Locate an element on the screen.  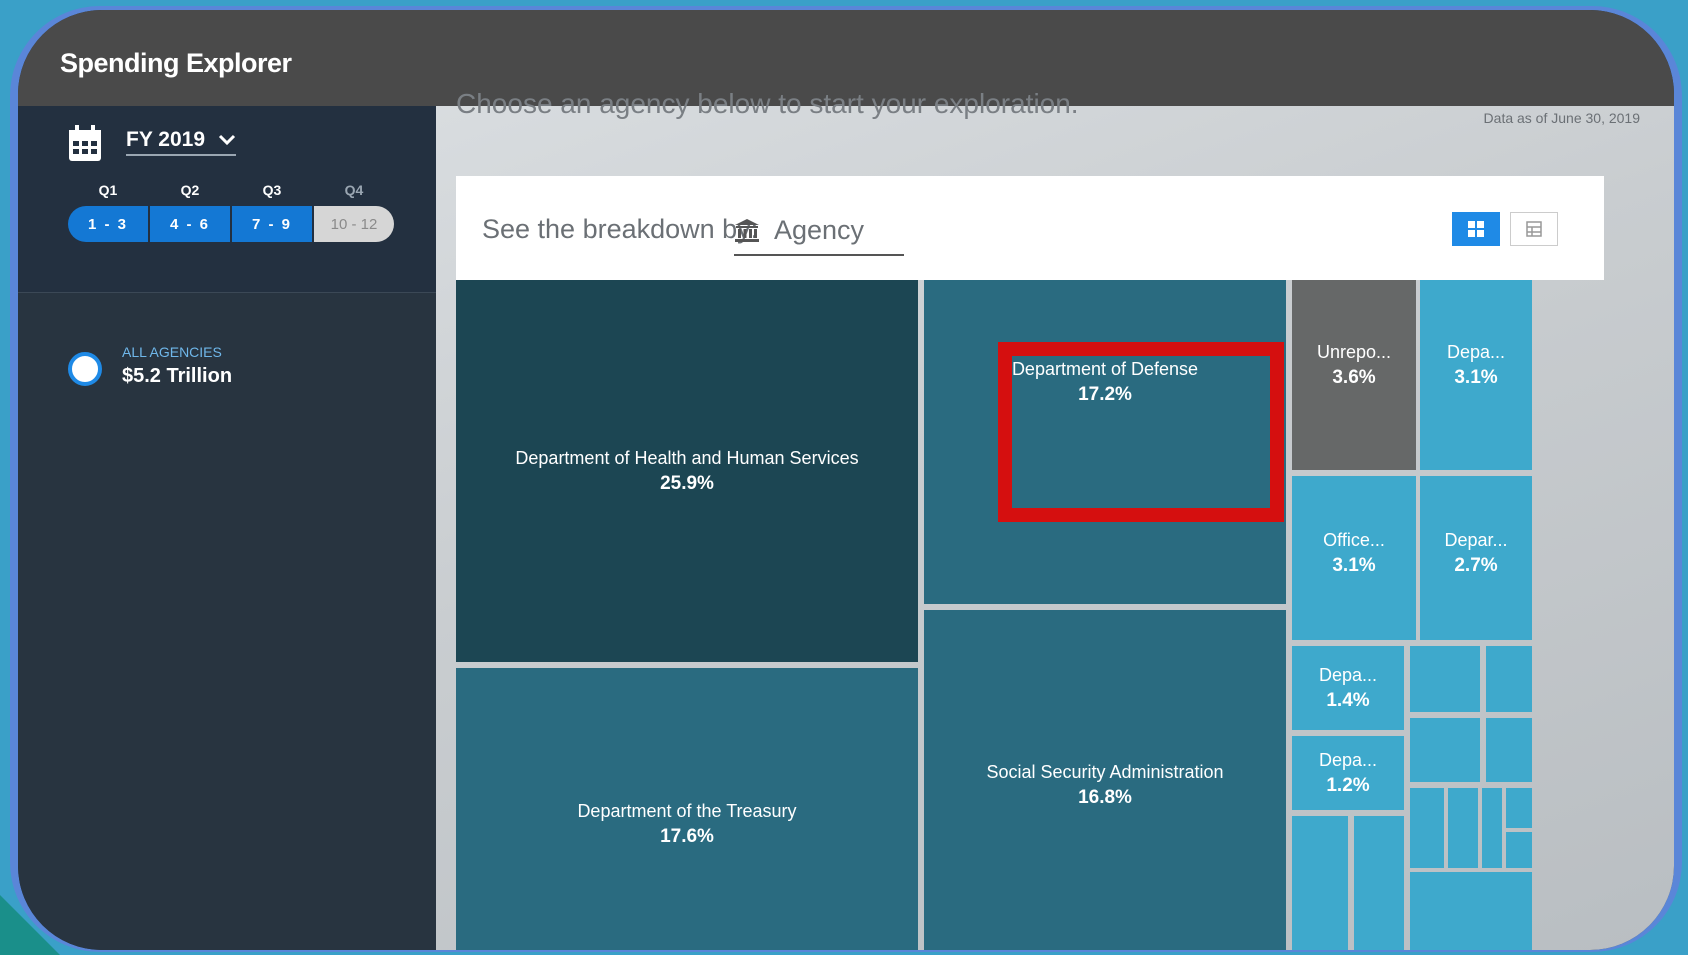
treemap-cell-defense: Department of Defense 17.2% is located at coordinates (1105, 442).